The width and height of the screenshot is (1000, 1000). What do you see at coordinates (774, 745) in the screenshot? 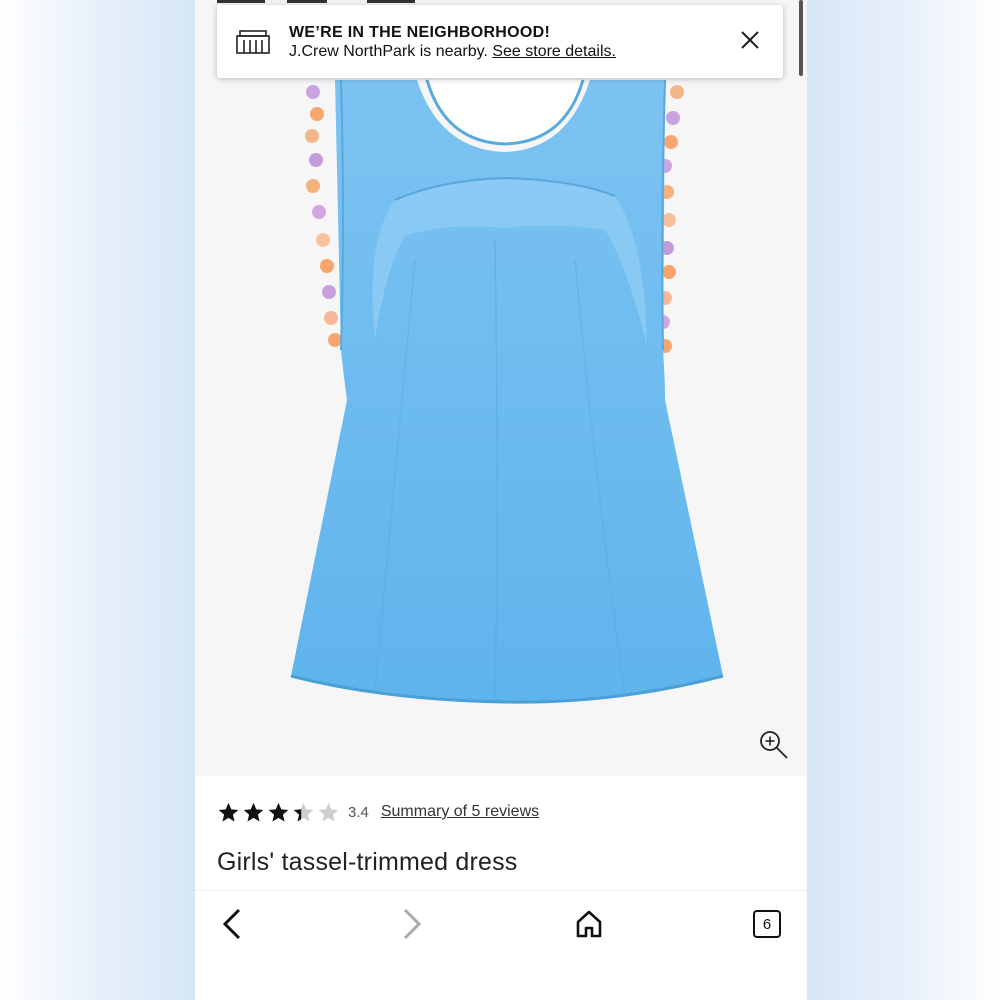
I see `zoom-in-icon` at bounding box center [774, 745].